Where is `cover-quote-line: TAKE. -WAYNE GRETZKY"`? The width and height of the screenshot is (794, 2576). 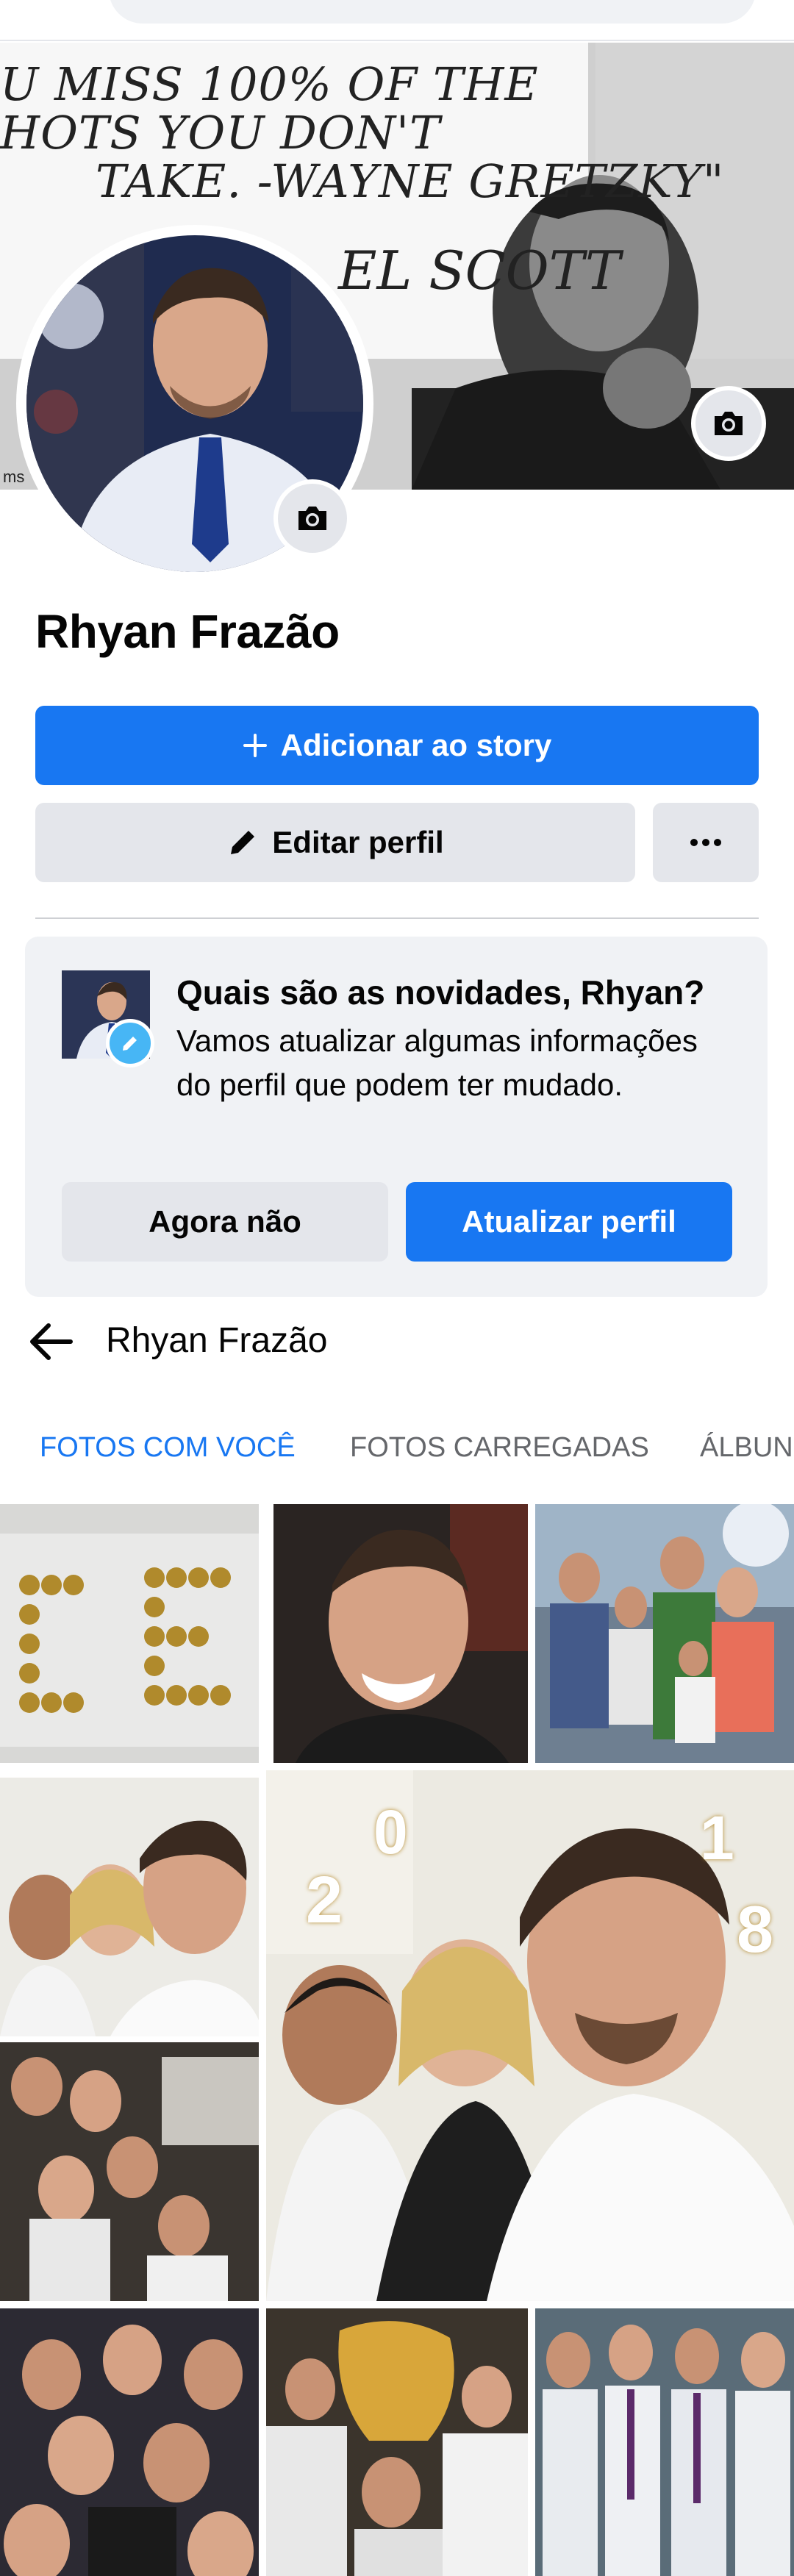 cover-quote-line: TAKE. -WAYNE GRETZKY" is located at coordinates (410, 181).